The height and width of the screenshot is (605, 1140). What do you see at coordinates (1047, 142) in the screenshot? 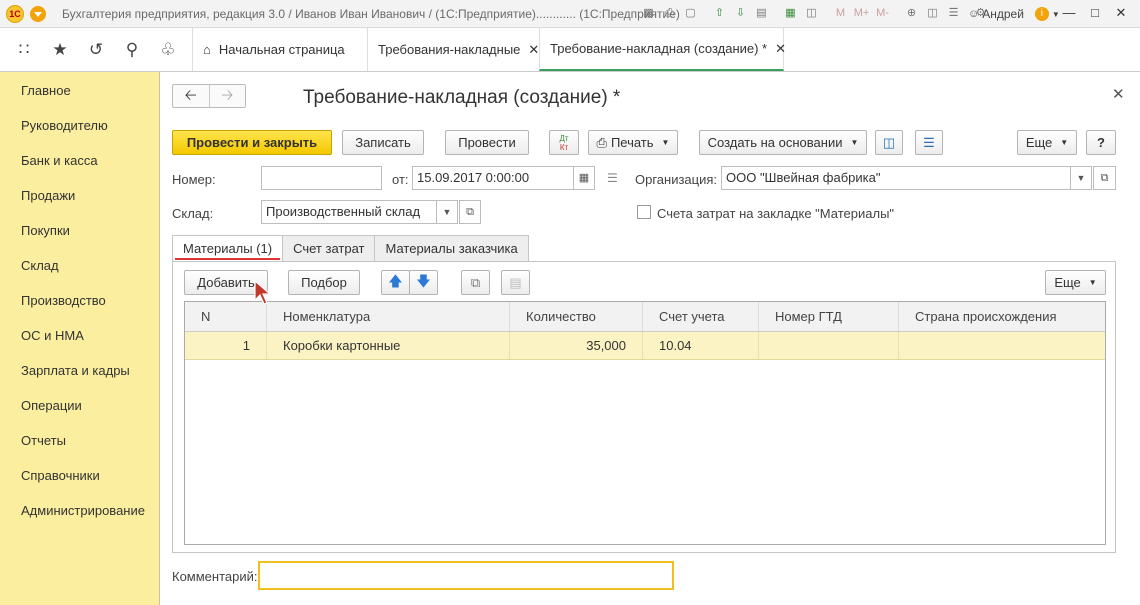
I see `more-button: Еще ▼` at bounding box center [1047, 142].